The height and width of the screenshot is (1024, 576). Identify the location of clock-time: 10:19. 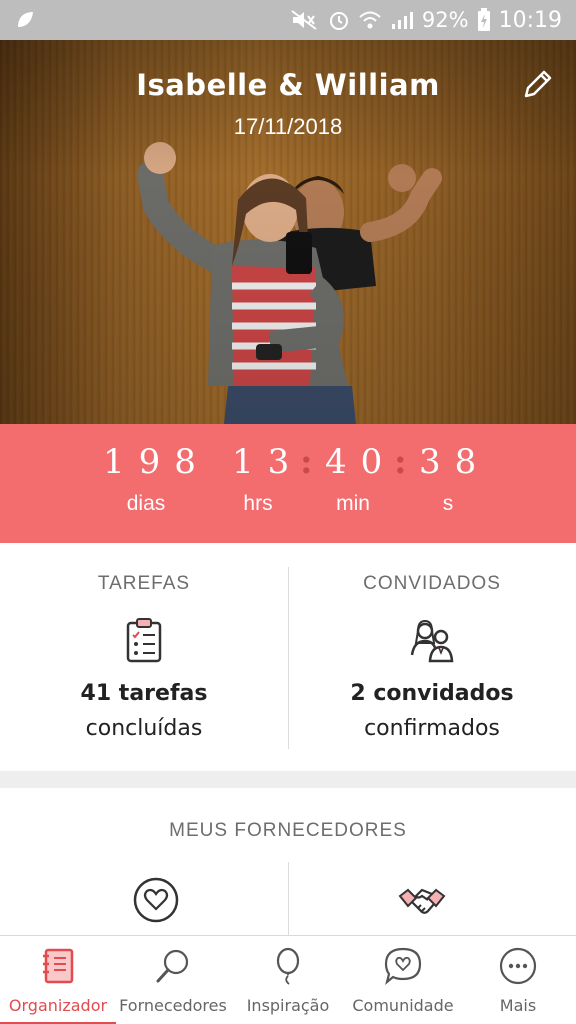
(530, 20).